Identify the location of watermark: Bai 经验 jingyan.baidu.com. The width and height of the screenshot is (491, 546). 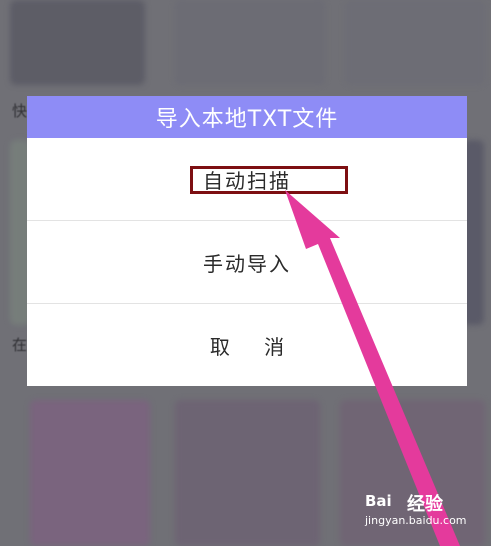
(416, 510).